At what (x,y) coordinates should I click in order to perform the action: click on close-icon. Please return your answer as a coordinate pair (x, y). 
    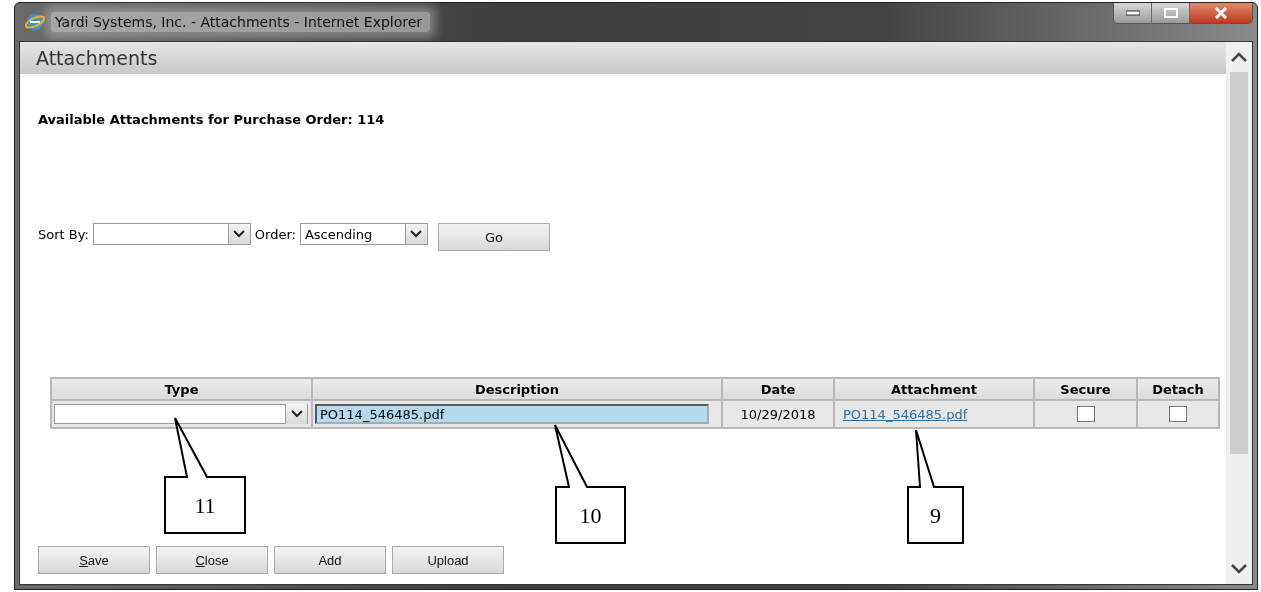
    Looking at the image, I should click on (1221, 13).